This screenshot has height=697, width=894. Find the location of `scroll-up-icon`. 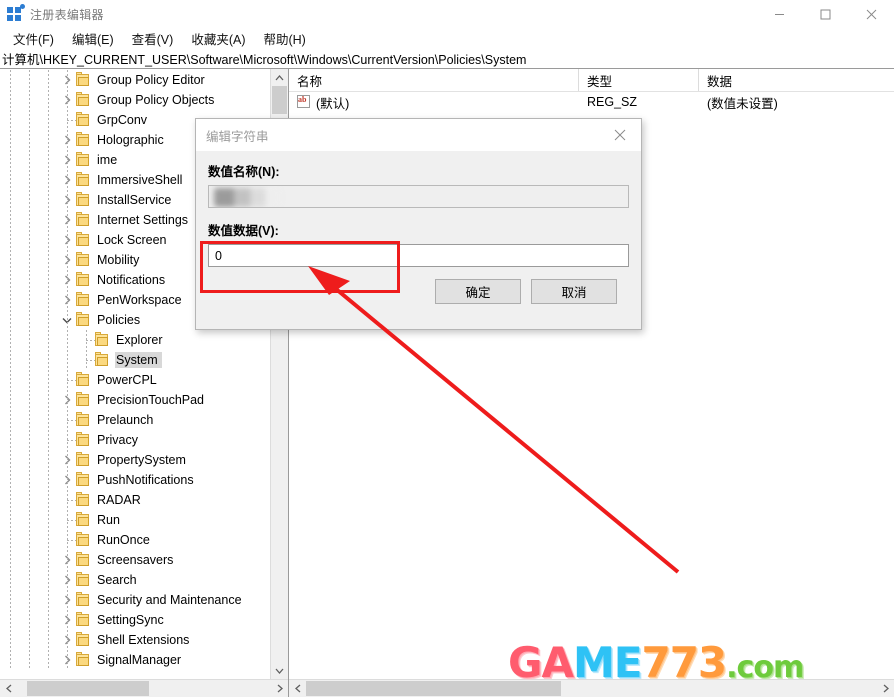

scroll-up-icon is located at coordinates (279, 77).